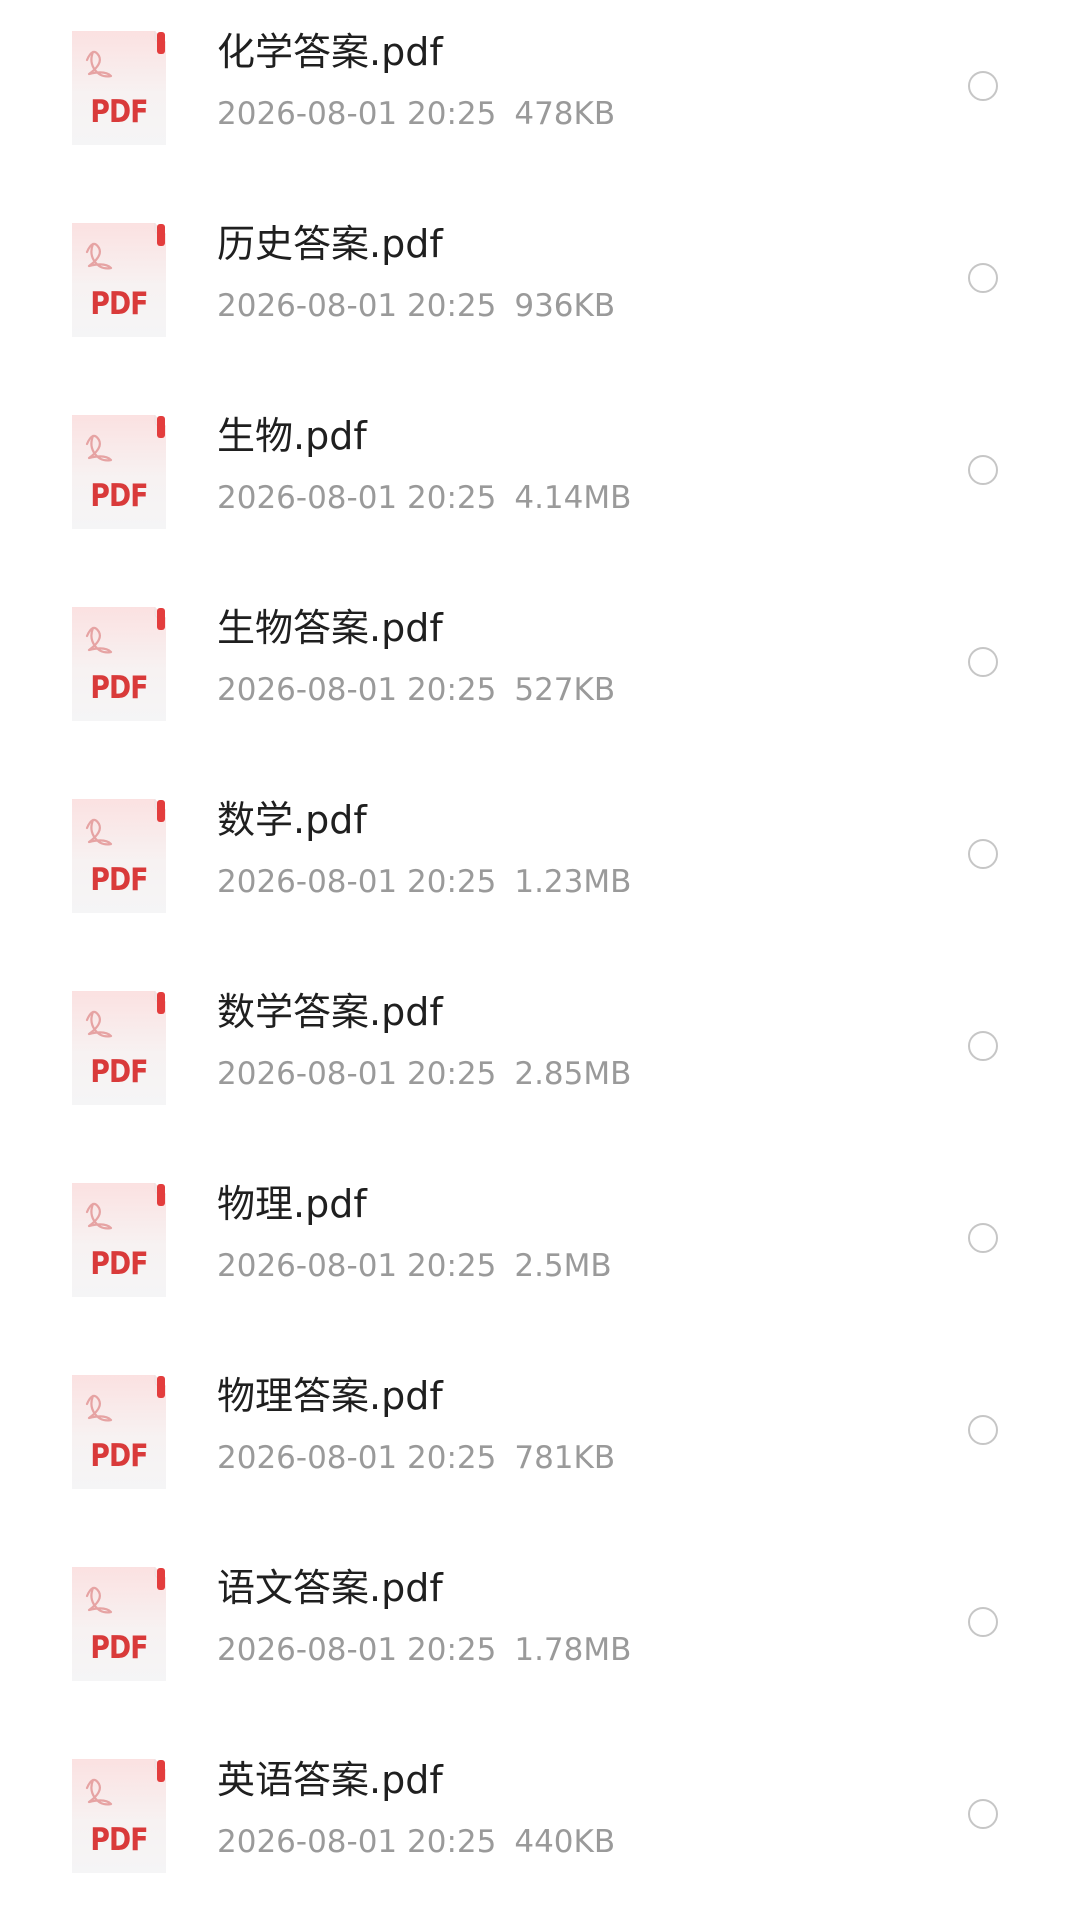  I want to click on file-size: 1.23MB, so click(573, 882).